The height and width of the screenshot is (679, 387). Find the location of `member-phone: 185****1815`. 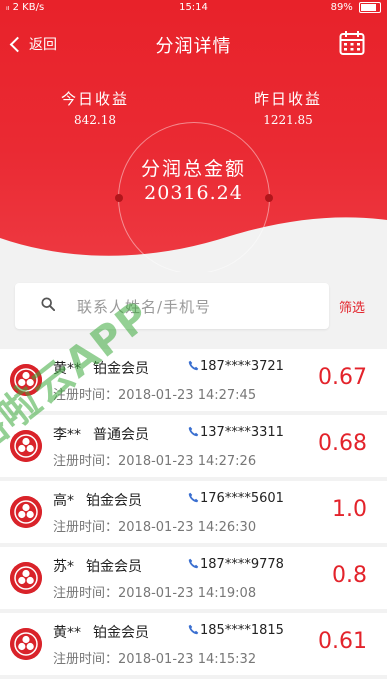

member-phone: 185****1815 is located at coordinates (236, 630).